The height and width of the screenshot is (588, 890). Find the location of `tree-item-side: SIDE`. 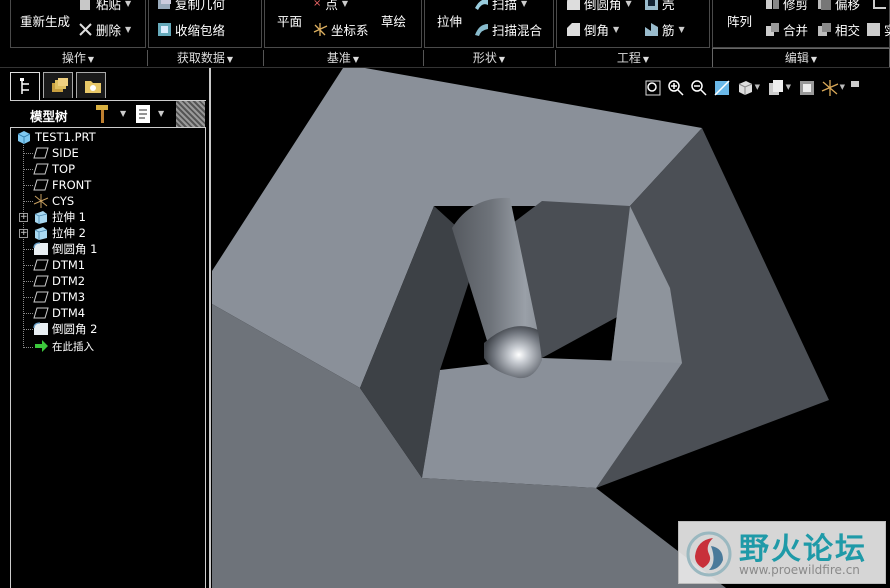

tree-item-side: SIDE is located at coordinates (56, 153).